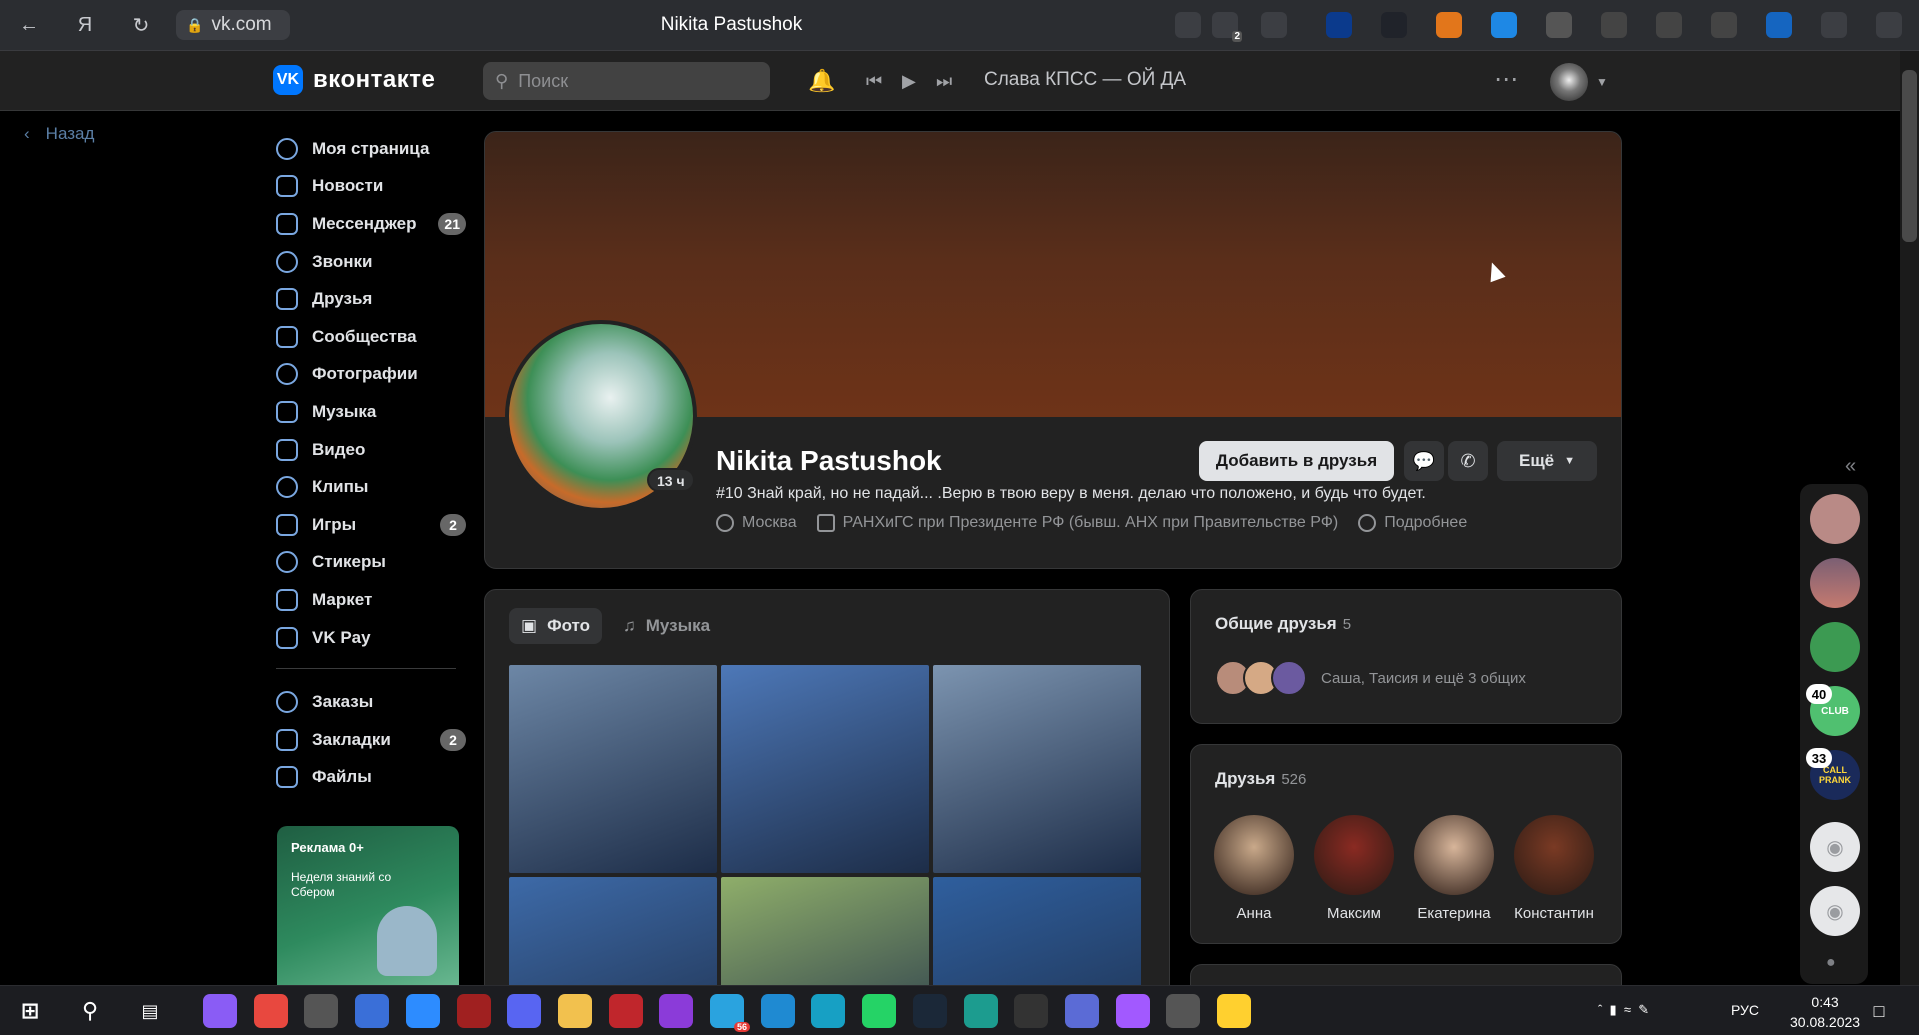  What do you see at coordinates (30, 1011) in the screenshot?
I see `windows-start-icon: ⊞` at bounding box center [30, 1011].